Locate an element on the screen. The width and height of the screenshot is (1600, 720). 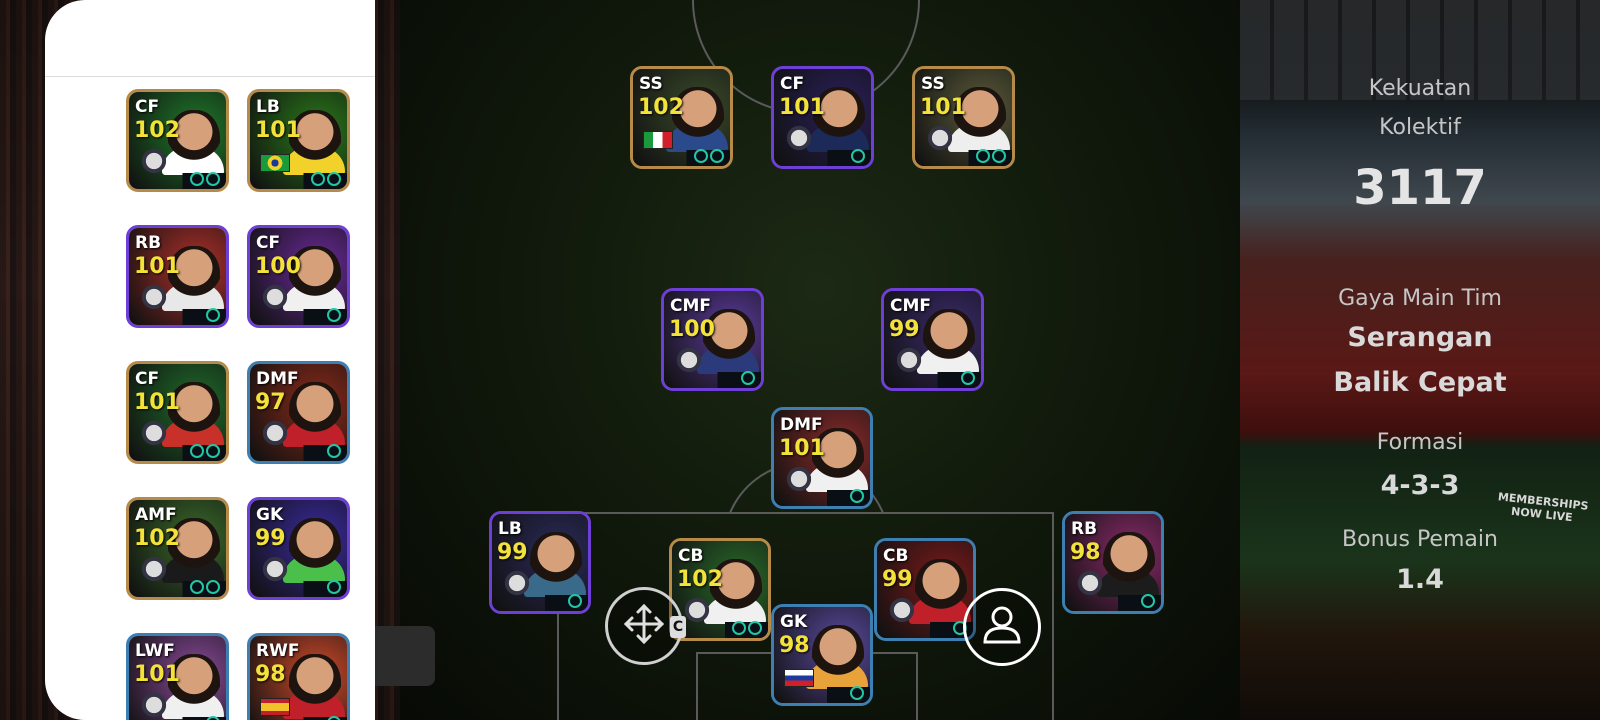
reserve-player-card: DMF 97 is located at coordinates (298, 412).